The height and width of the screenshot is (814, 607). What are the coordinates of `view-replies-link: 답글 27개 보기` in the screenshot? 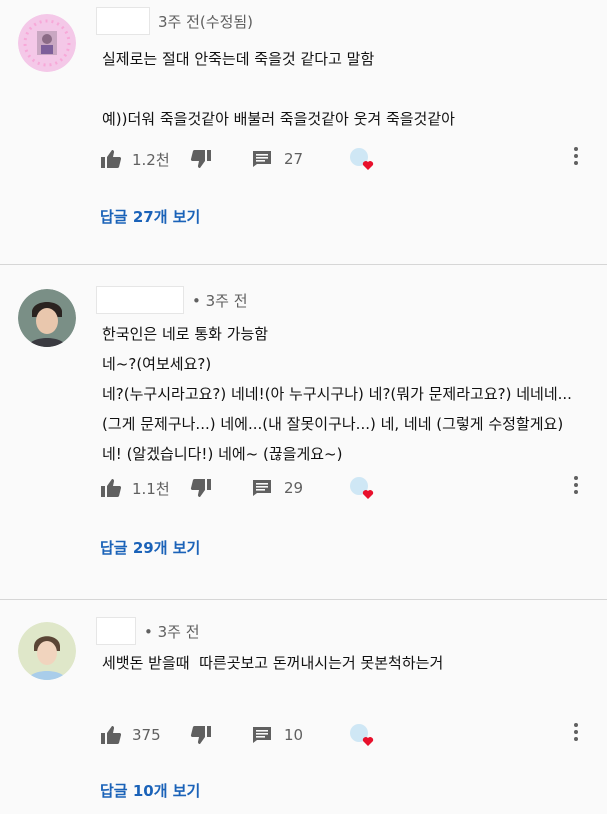 It's located at (150, 216).